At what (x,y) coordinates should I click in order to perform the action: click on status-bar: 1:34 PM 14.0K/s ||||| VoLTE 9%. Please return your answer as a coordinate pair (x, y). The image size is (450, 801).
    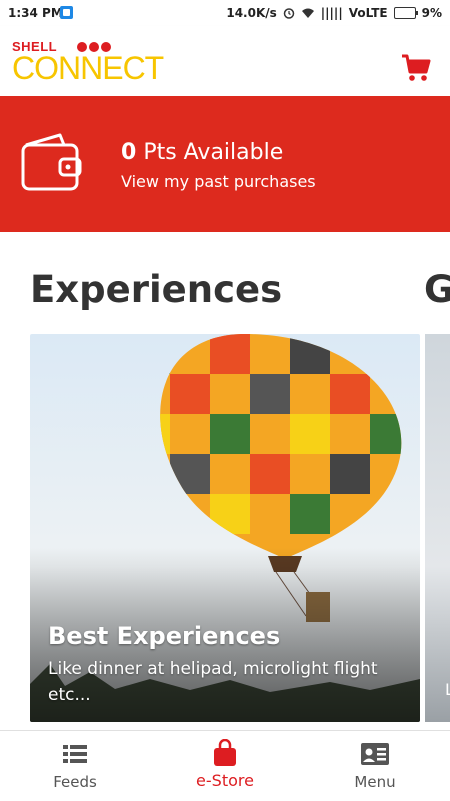
    Looking at the image, I should click on (225, 13).